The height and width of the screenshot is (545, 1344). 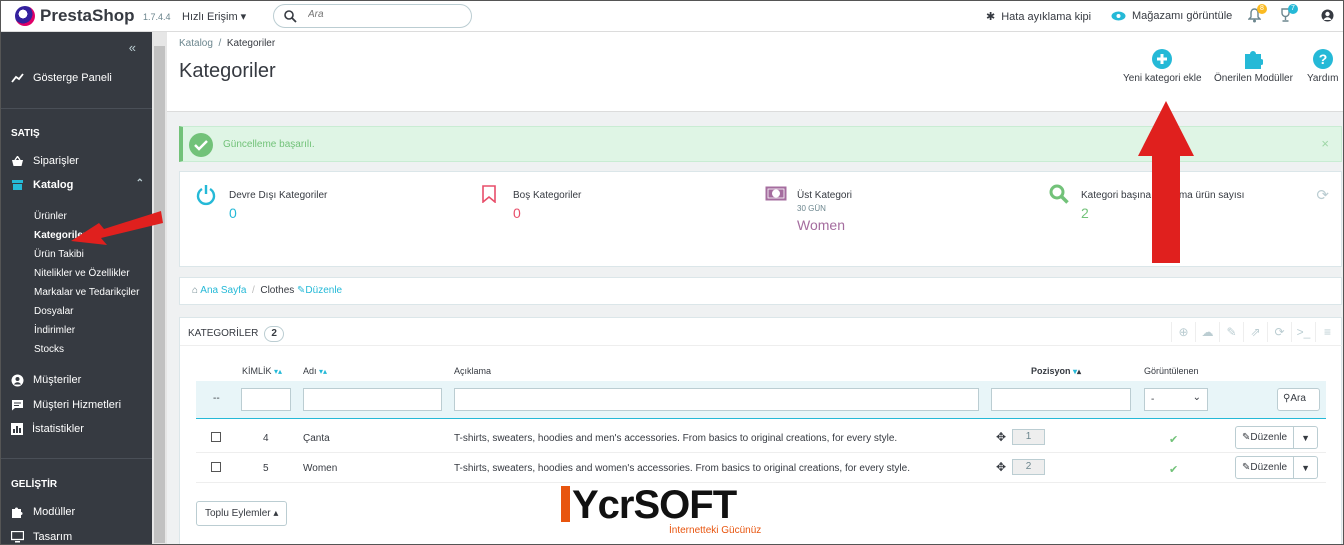 What do you see at coordinates (1166, 182) in the screenshot?
I see `arrow-to-add-button` at bounding box center [1166, 182].